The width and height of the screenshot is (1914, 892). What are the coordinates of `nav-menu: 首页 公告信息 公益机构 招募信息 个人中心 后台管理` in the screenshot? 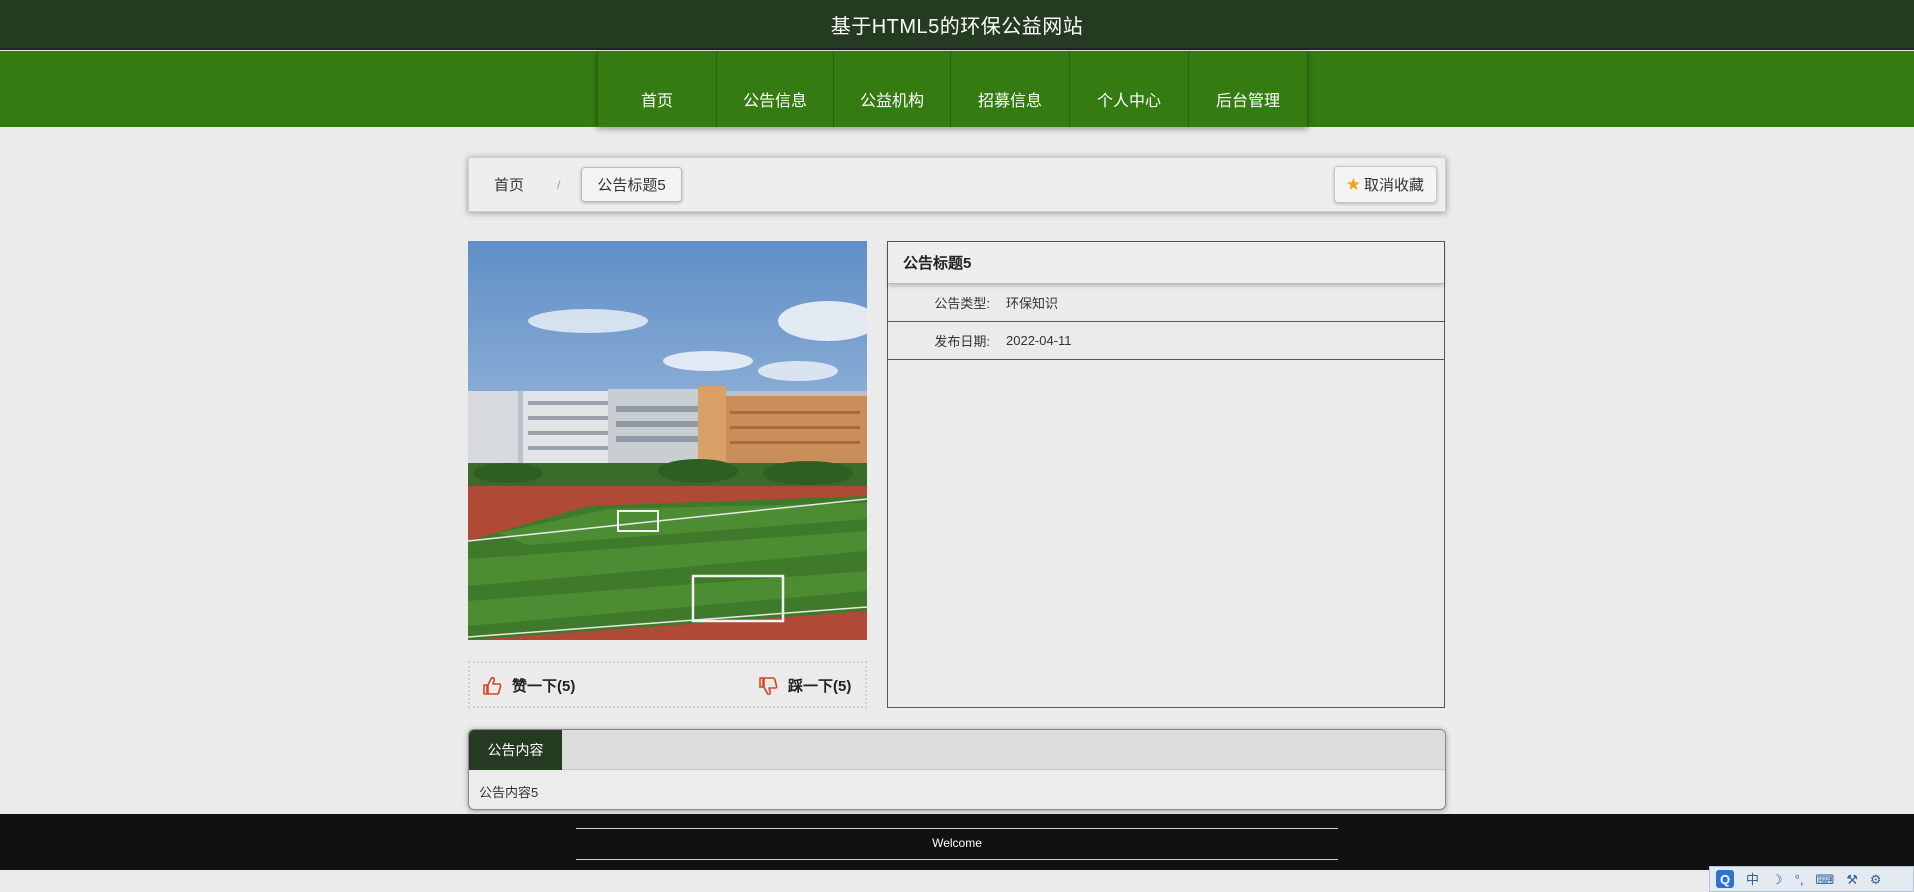 It's located at (952, 89).